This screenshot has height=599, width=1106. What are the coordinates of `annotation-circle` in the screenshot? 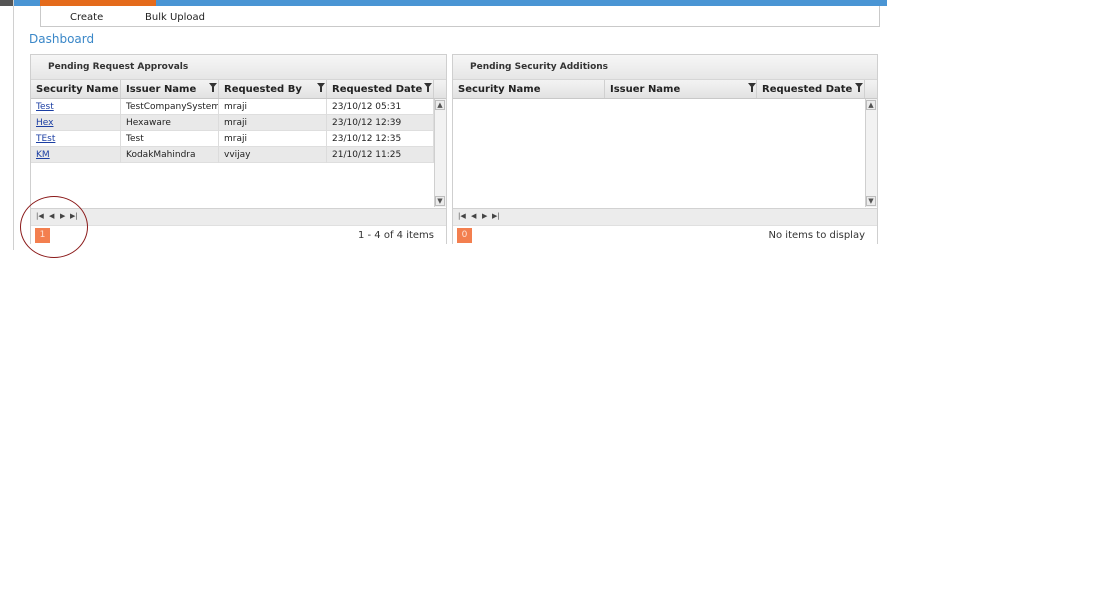 It's located at (54, 227).